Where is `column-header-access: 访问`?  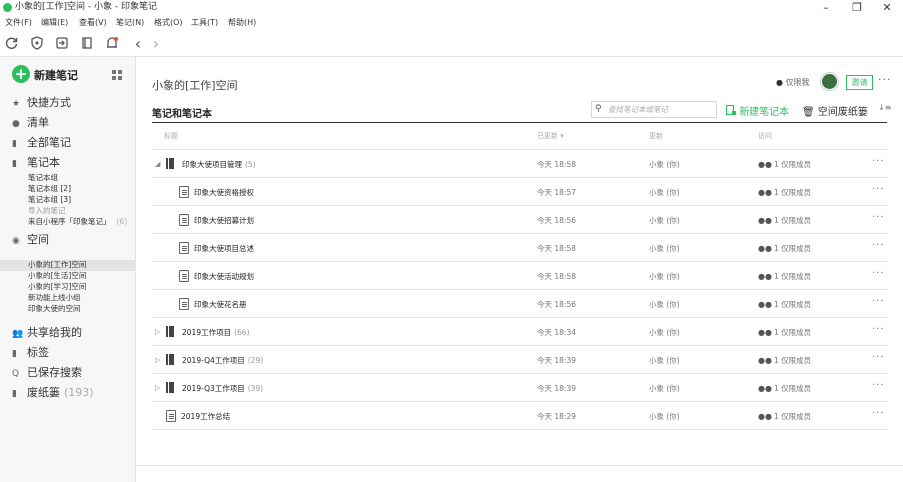 column-header-access: 访问 is located at coordinates (765, 136).